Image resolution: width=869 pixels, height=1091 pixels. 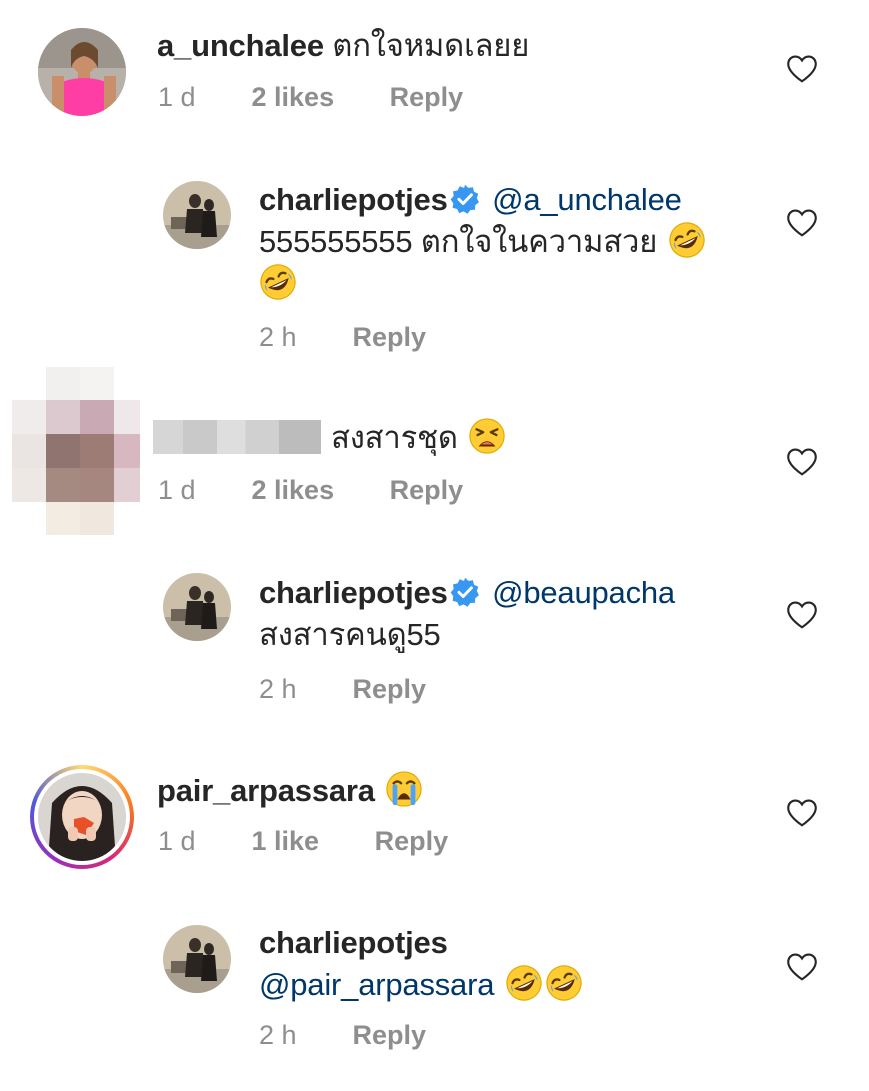 I want to click on blurred-username, so click(x=237, y=437).